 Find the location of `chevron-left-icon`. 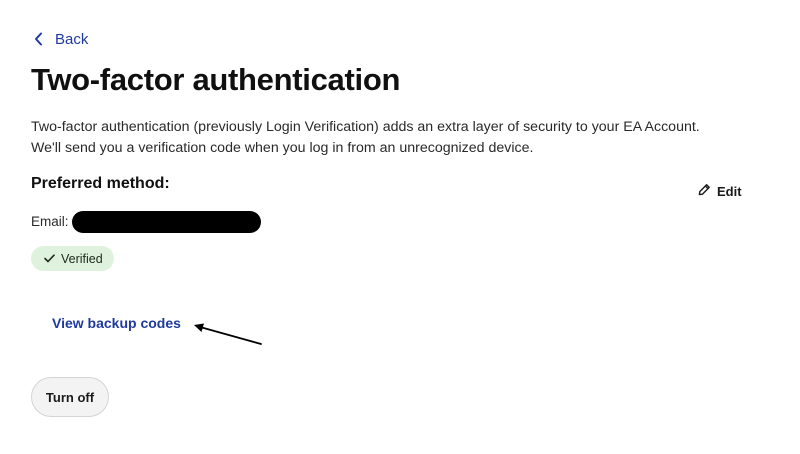

chevron-left-icon is located at coordinates (38, 39).